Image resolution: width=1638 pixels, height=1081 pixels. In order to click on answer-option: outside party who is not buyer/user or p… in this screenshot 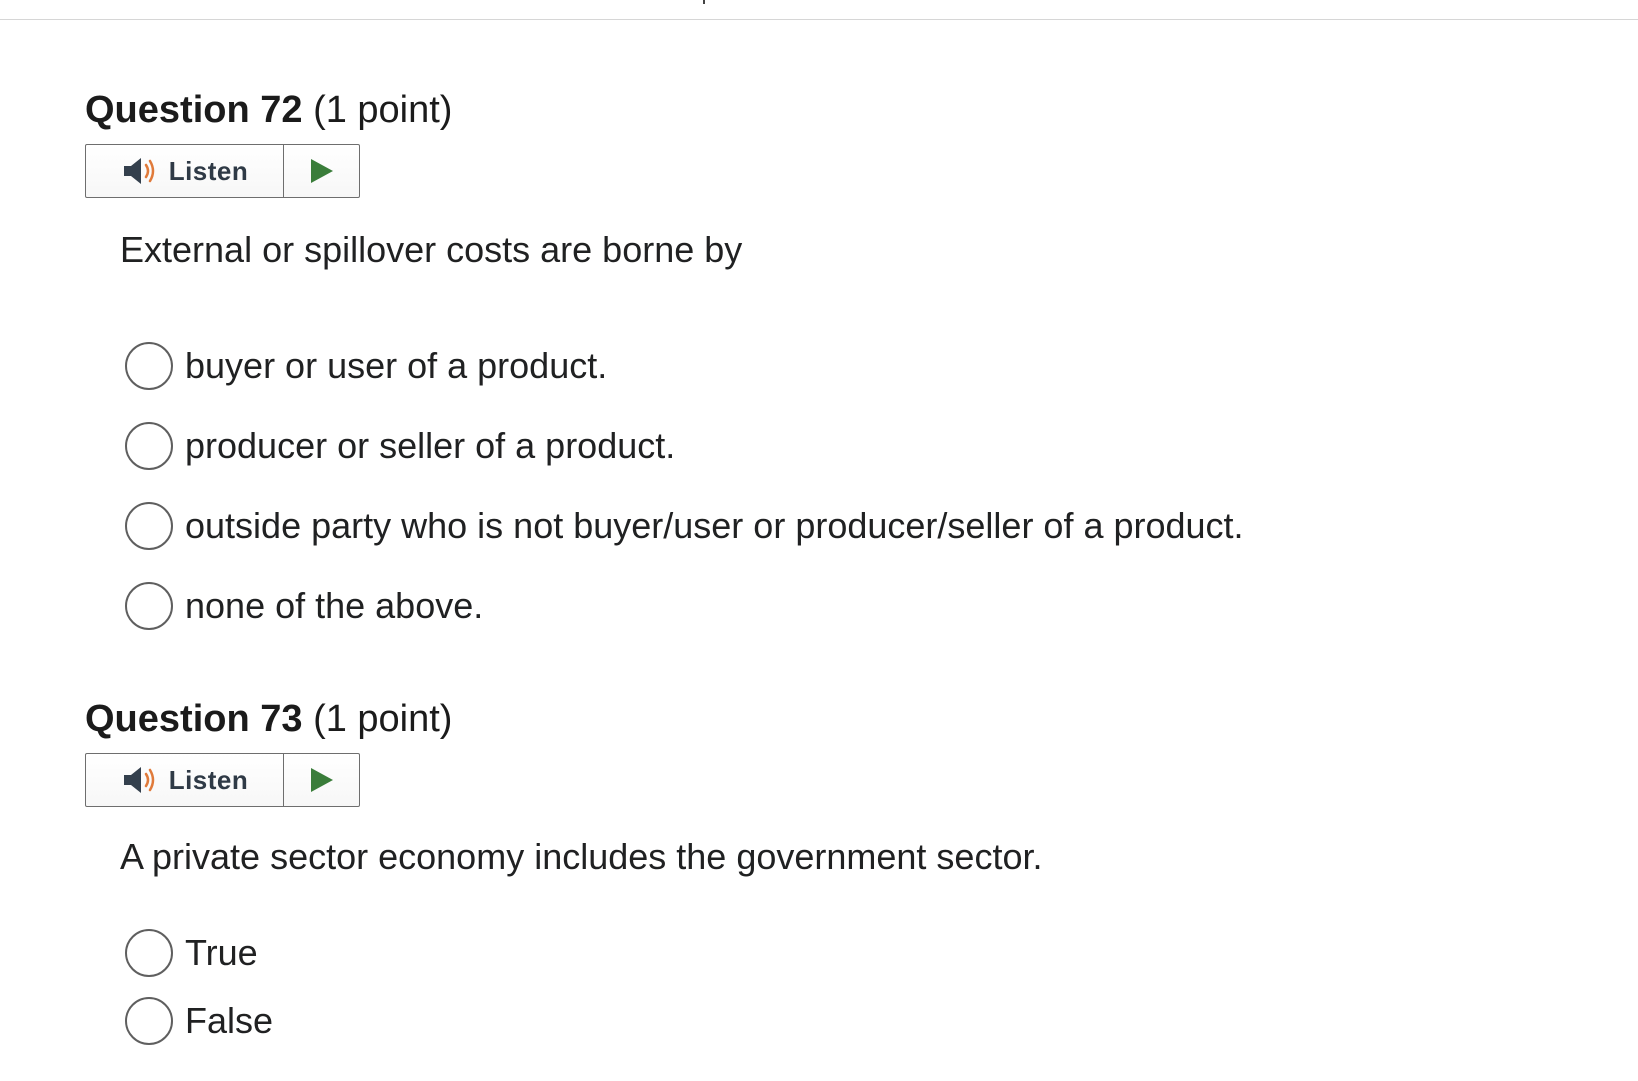, I will do `click(845, 526)`.